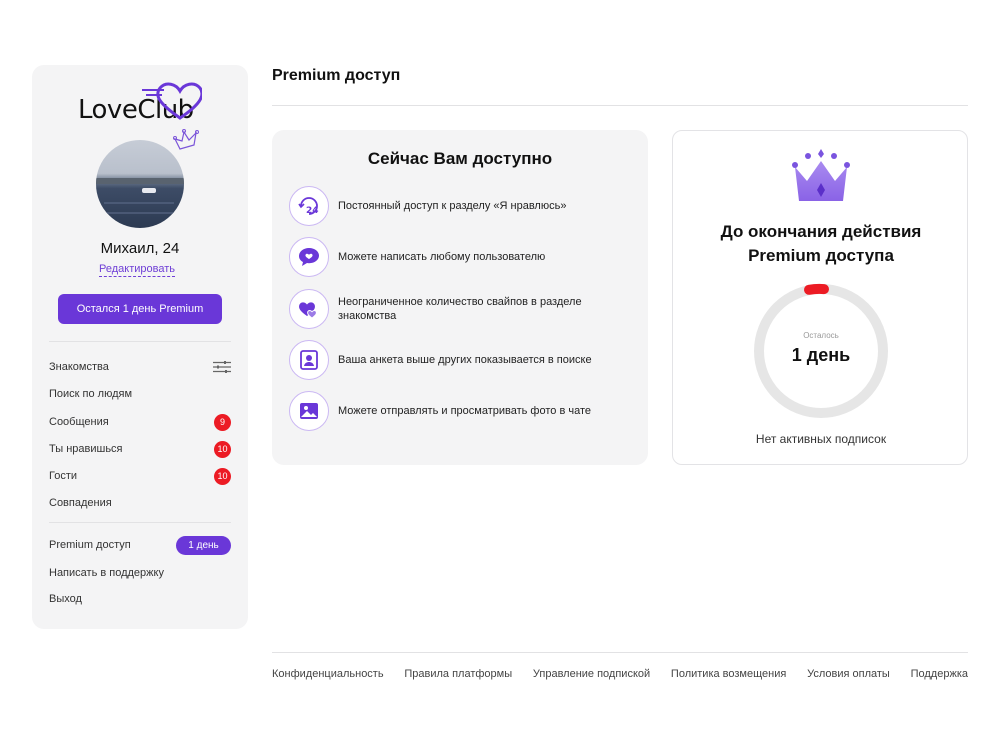 The height and width of the screenshot is (750, 1000). What do you see at coordinates (821, 244) in the screenshot?
I see `status-title: До окончания действия Premium доступа` at bounding box center [821, 244].